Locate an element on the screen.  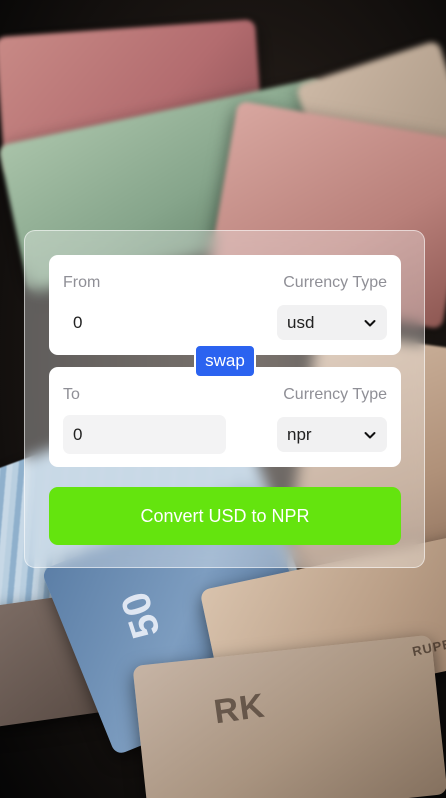
from-currency-select: usd is located at coordinates (332, 322).